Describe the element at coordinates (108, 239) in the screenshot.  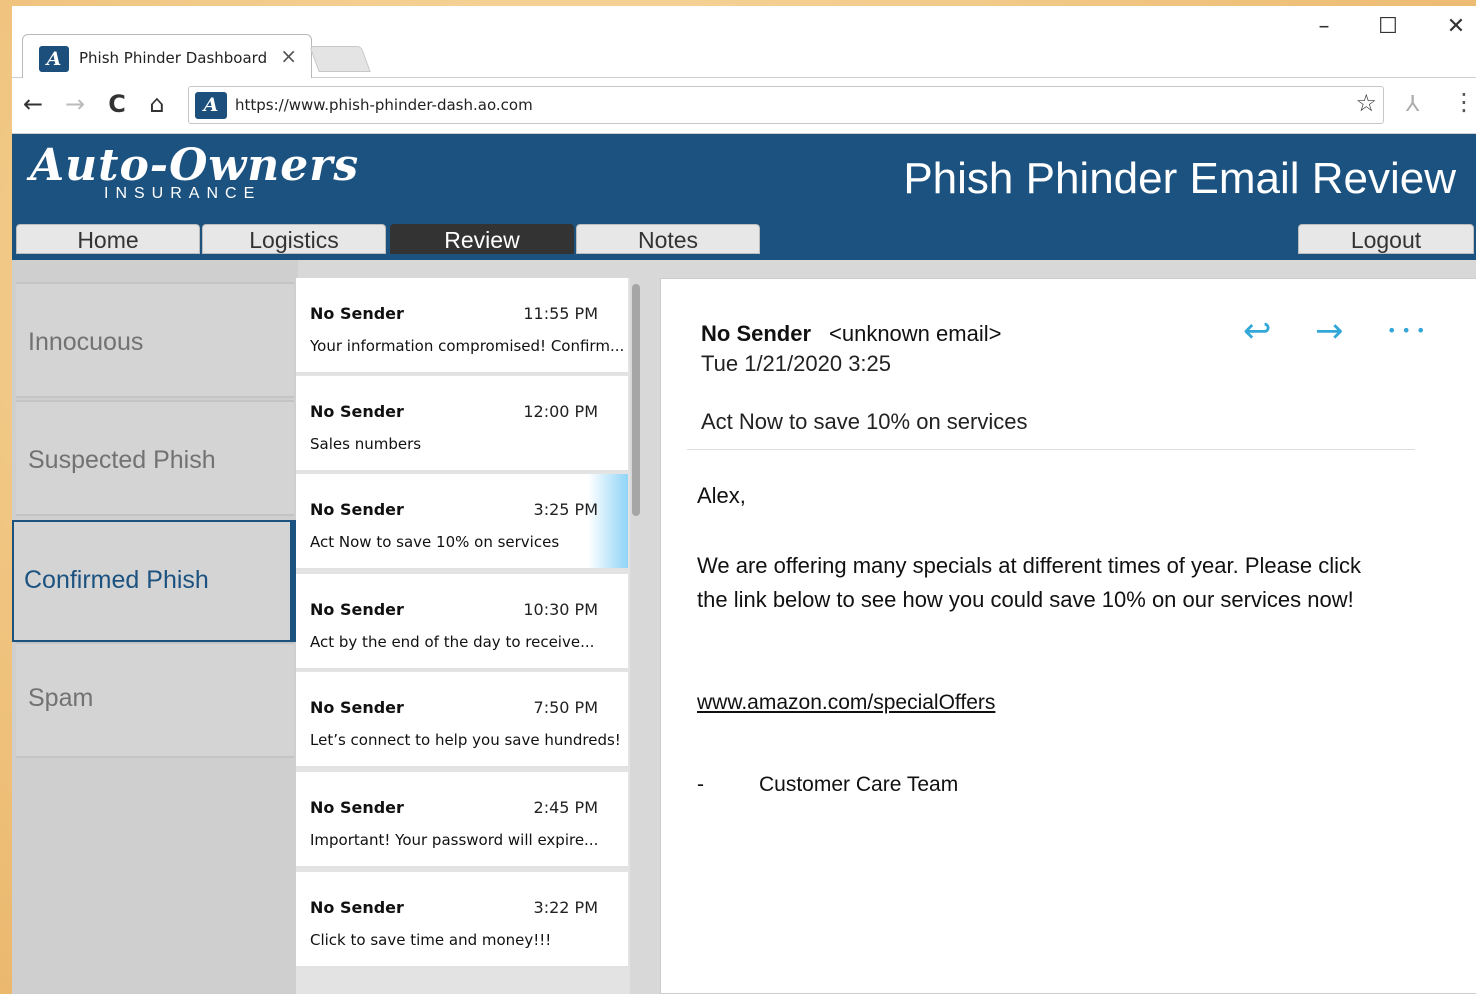
I see `nav-tab-home: Home` at that location.